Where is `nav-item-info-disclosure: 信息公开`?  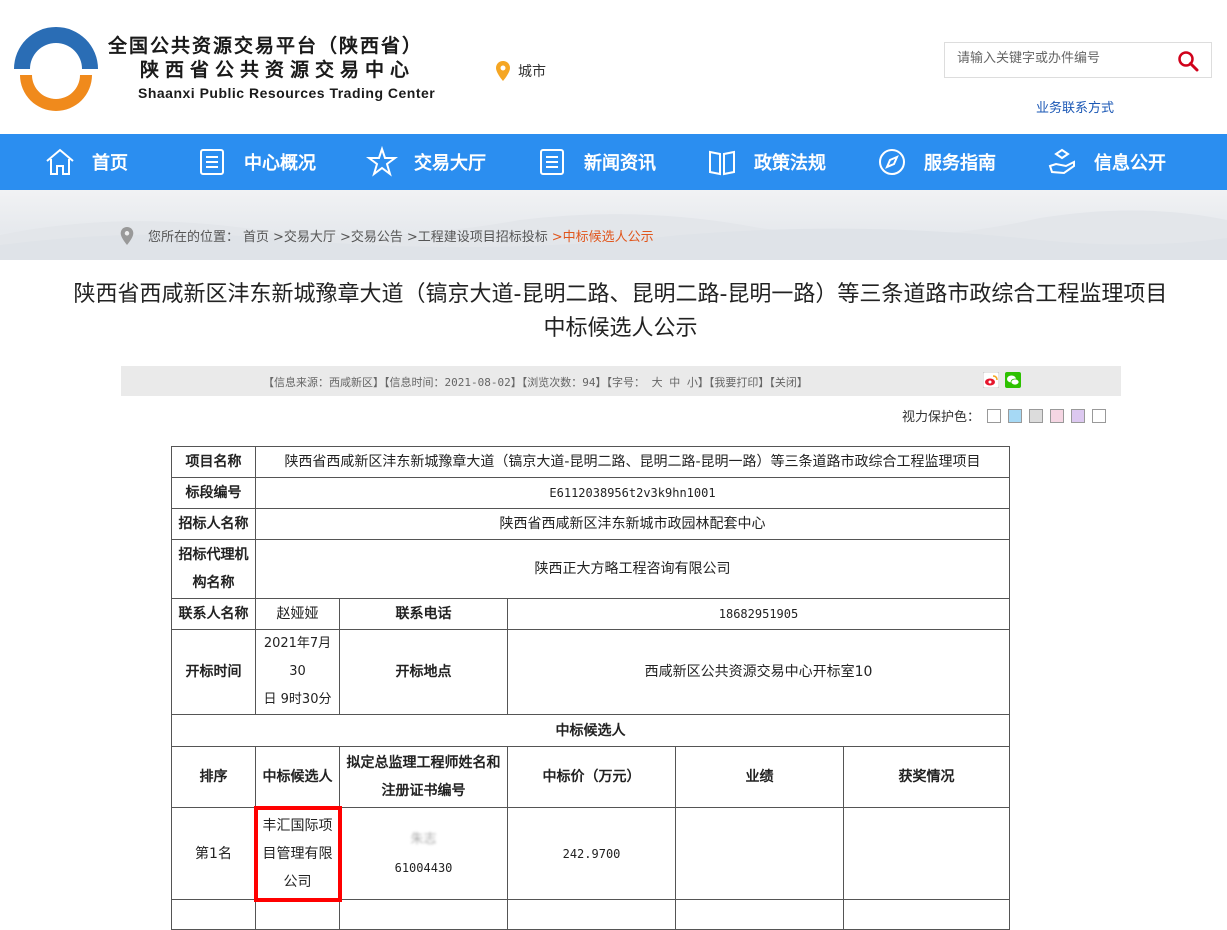 nav-item-info-disclosure: 信息公开 is located at coordinates (1106, 162).